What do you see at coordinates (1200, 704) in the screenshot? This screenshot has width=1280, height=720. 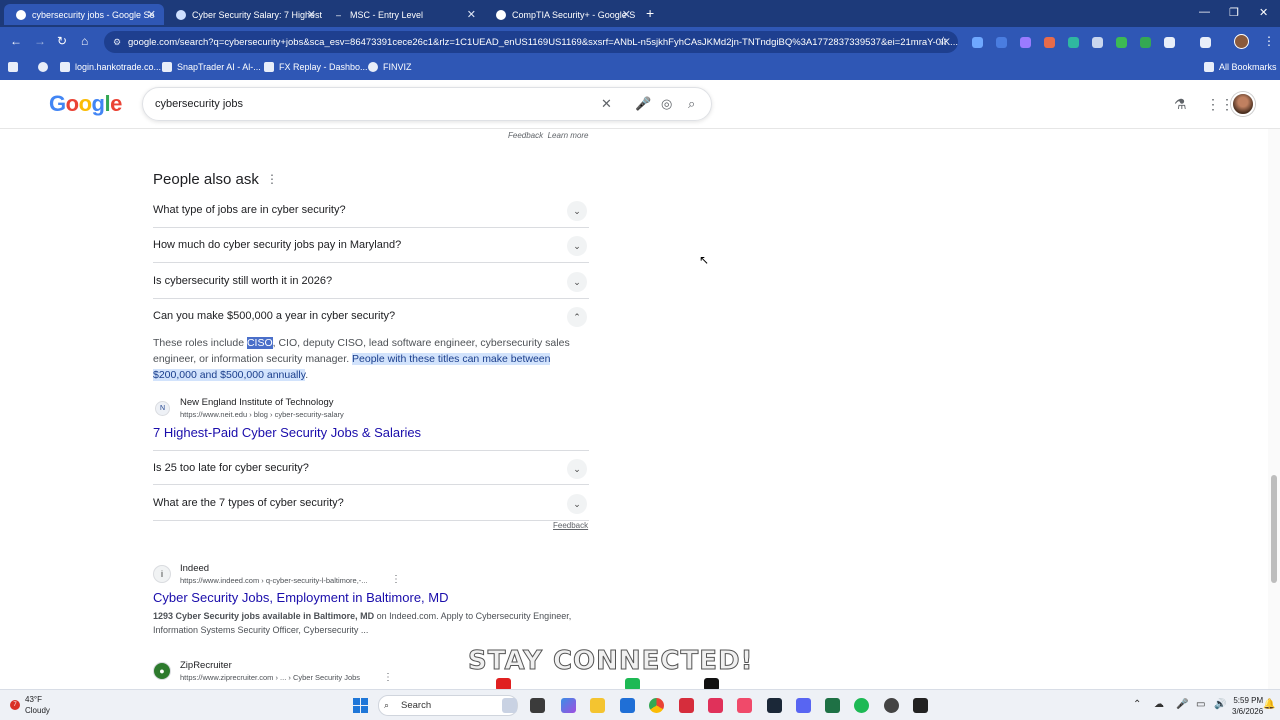 I see `network-icon: ▭` at bounding box center [1200, 704].